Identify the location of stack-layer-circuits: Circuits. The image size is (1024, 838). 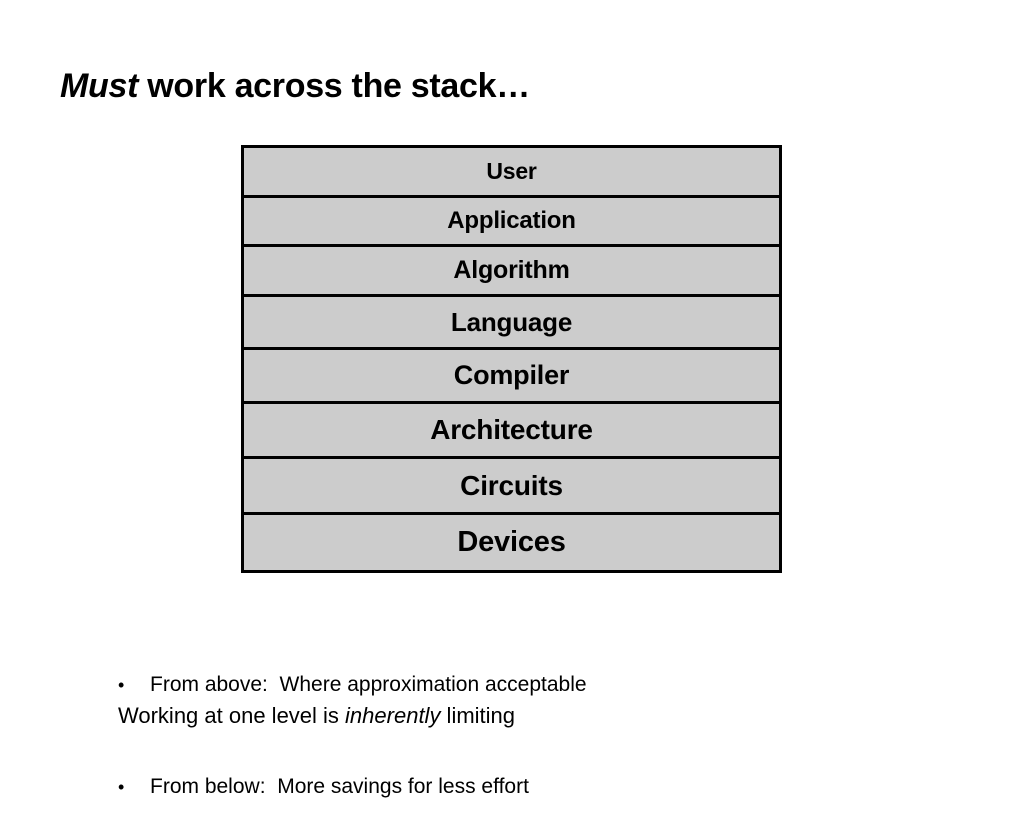
(511, 487).